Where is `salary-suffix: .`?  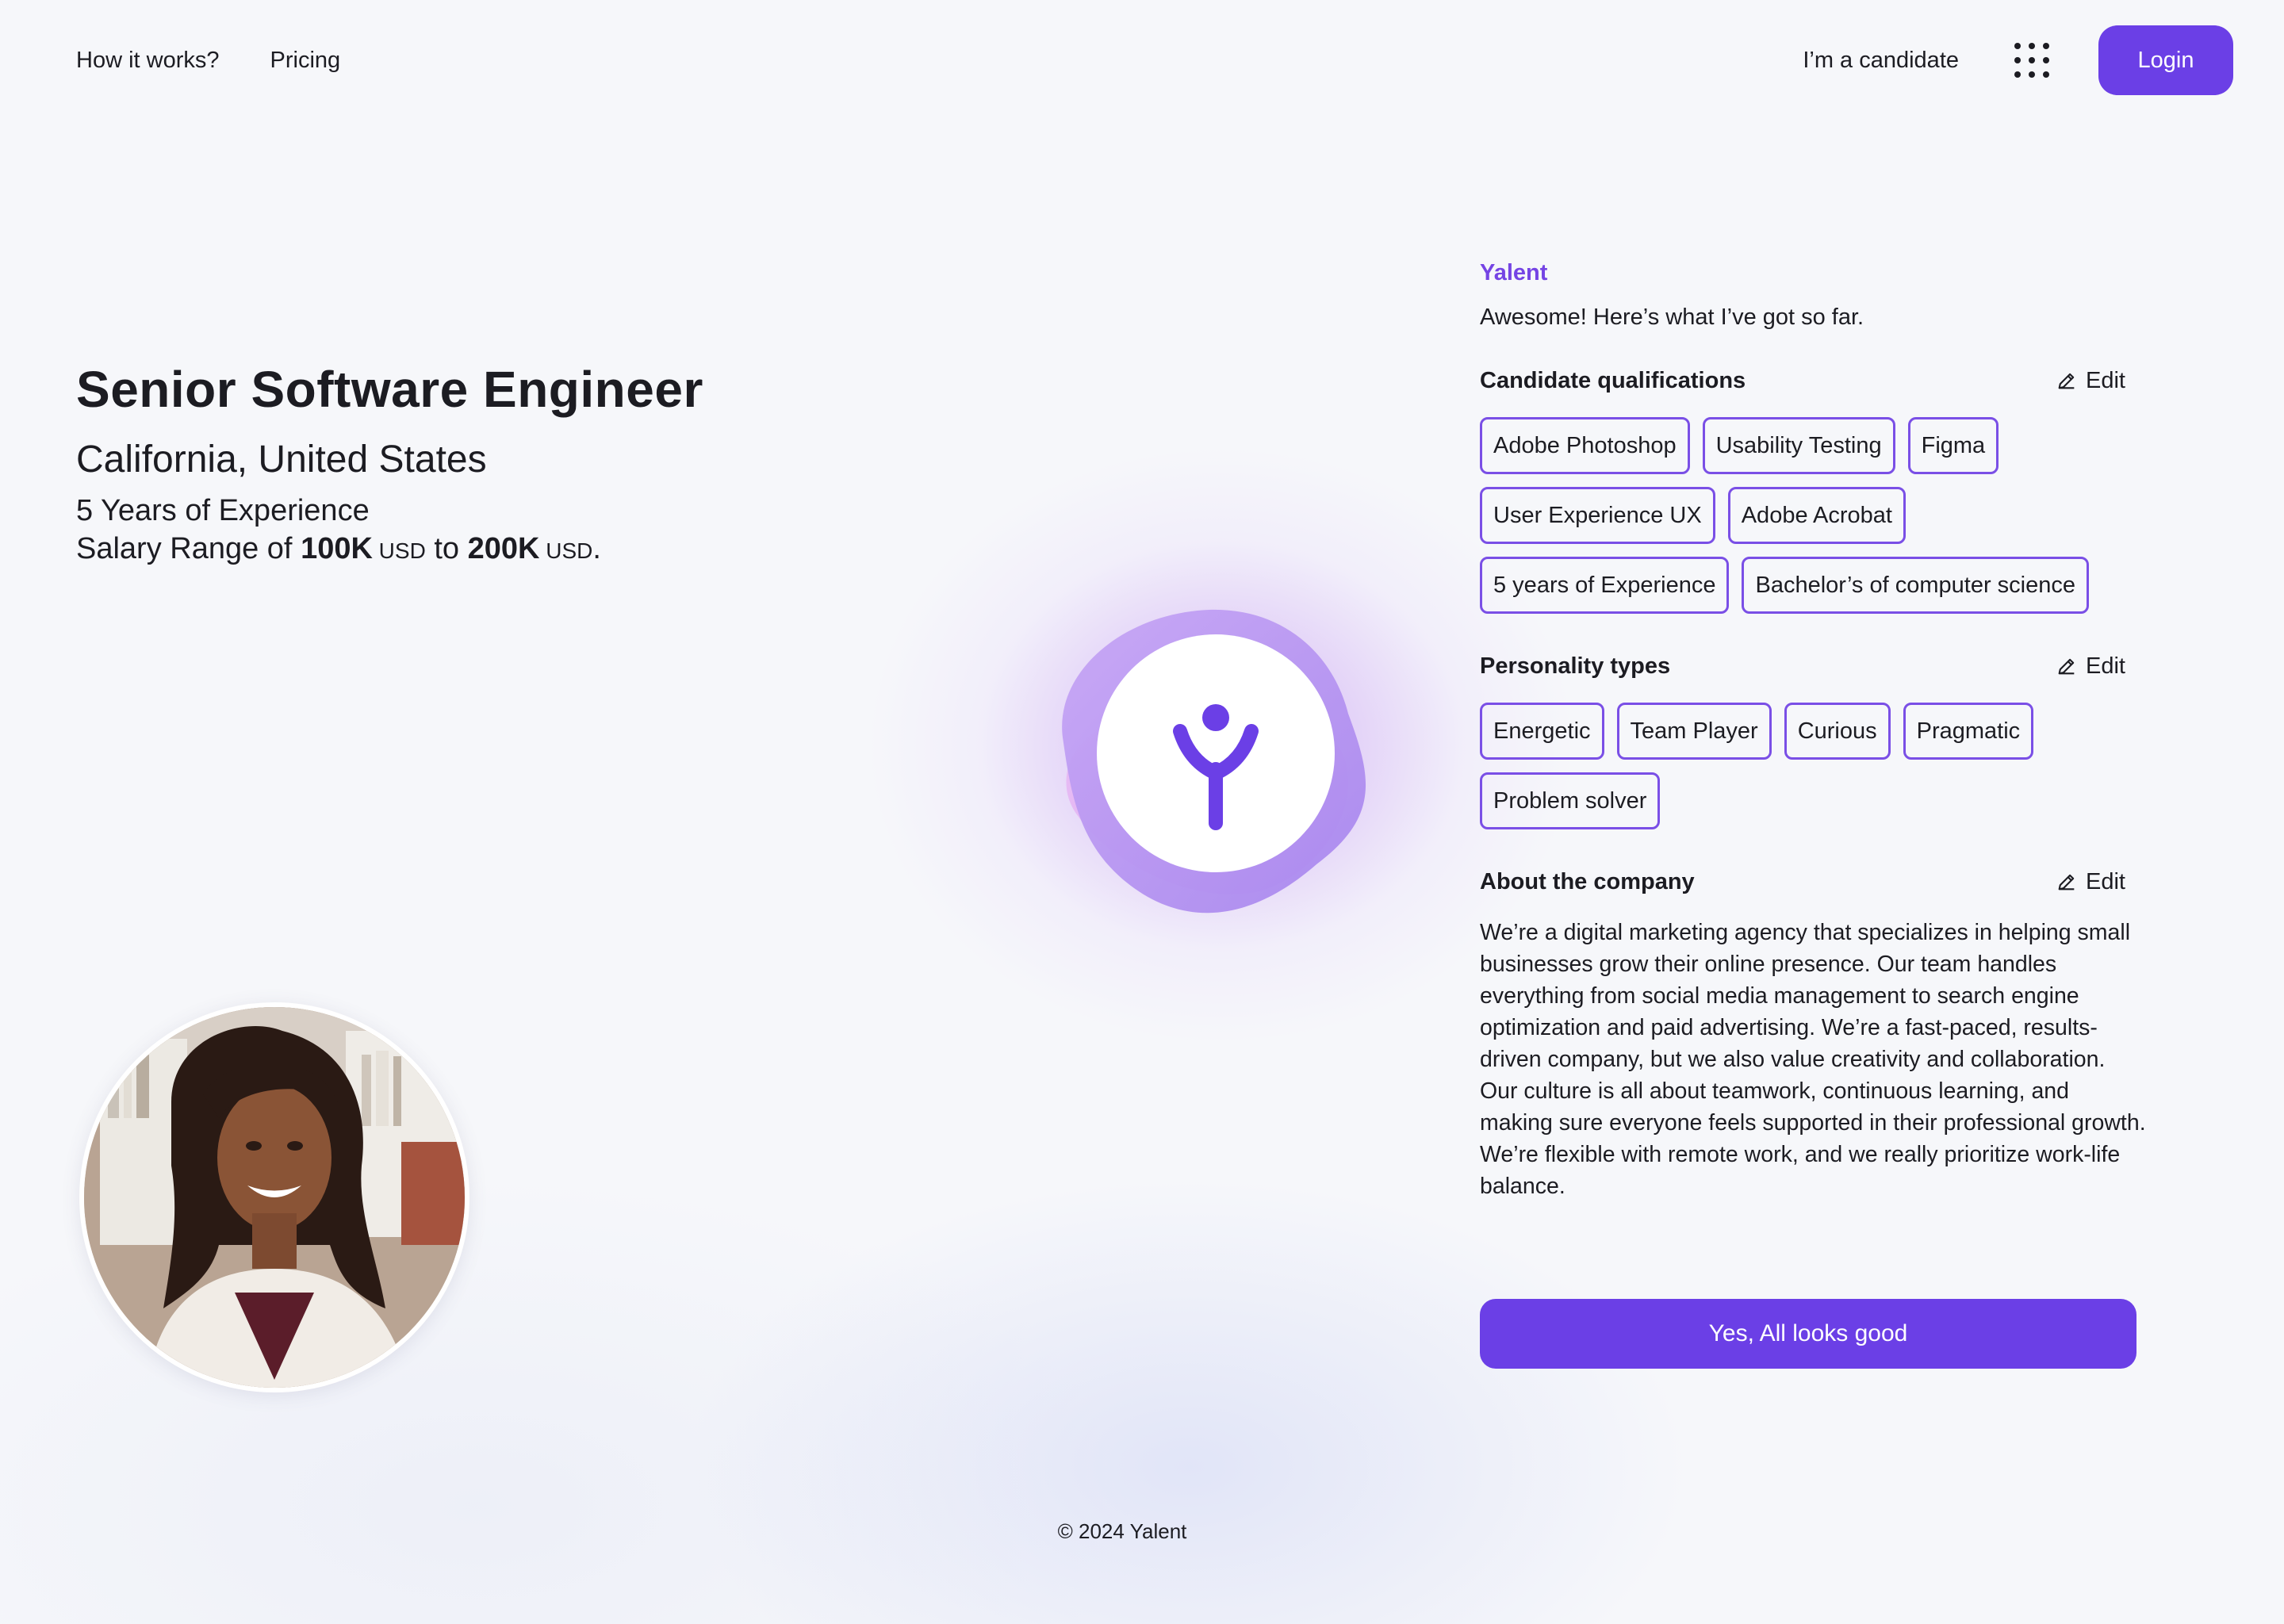 salary-suffix: . is located at coordinates (596, 548).